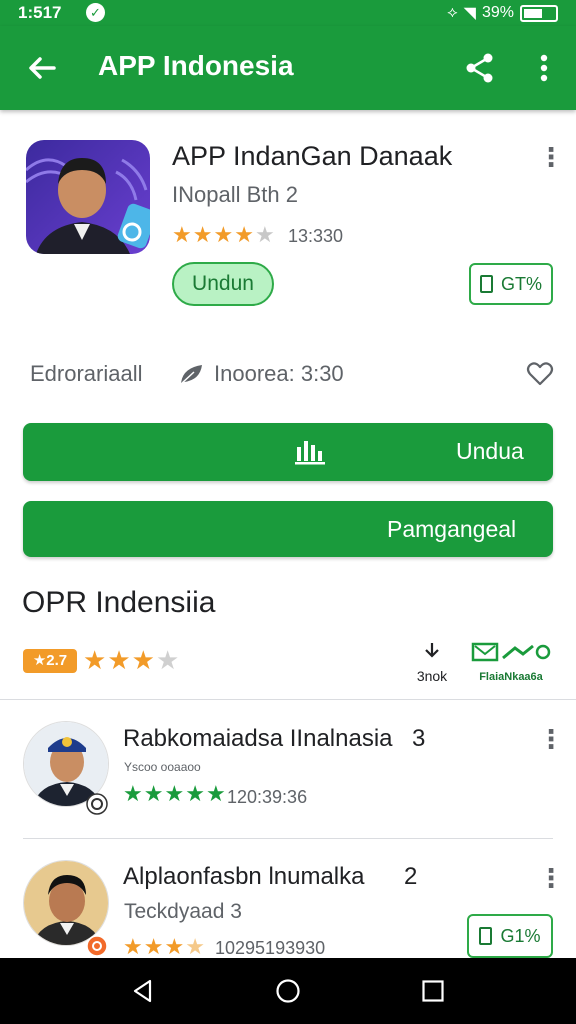  Describe the element at coordinates (480, 68) in the screenshot. I see `share-icon` at that location.